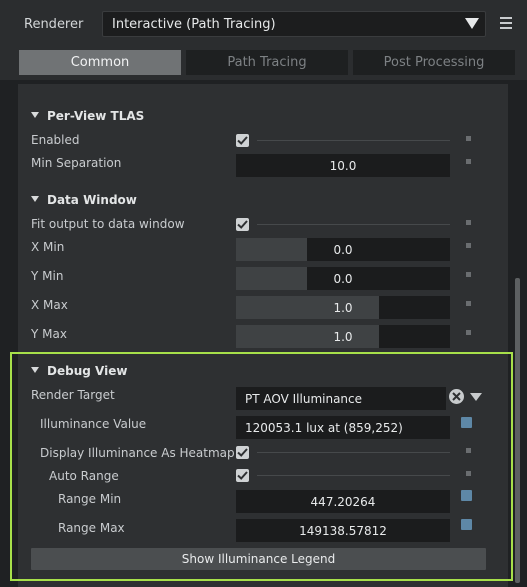 Image resolution: width=527 pixels, height=587 pixels. I want to click on tab-path-tracing: Path Tracing, so click(267, 62).